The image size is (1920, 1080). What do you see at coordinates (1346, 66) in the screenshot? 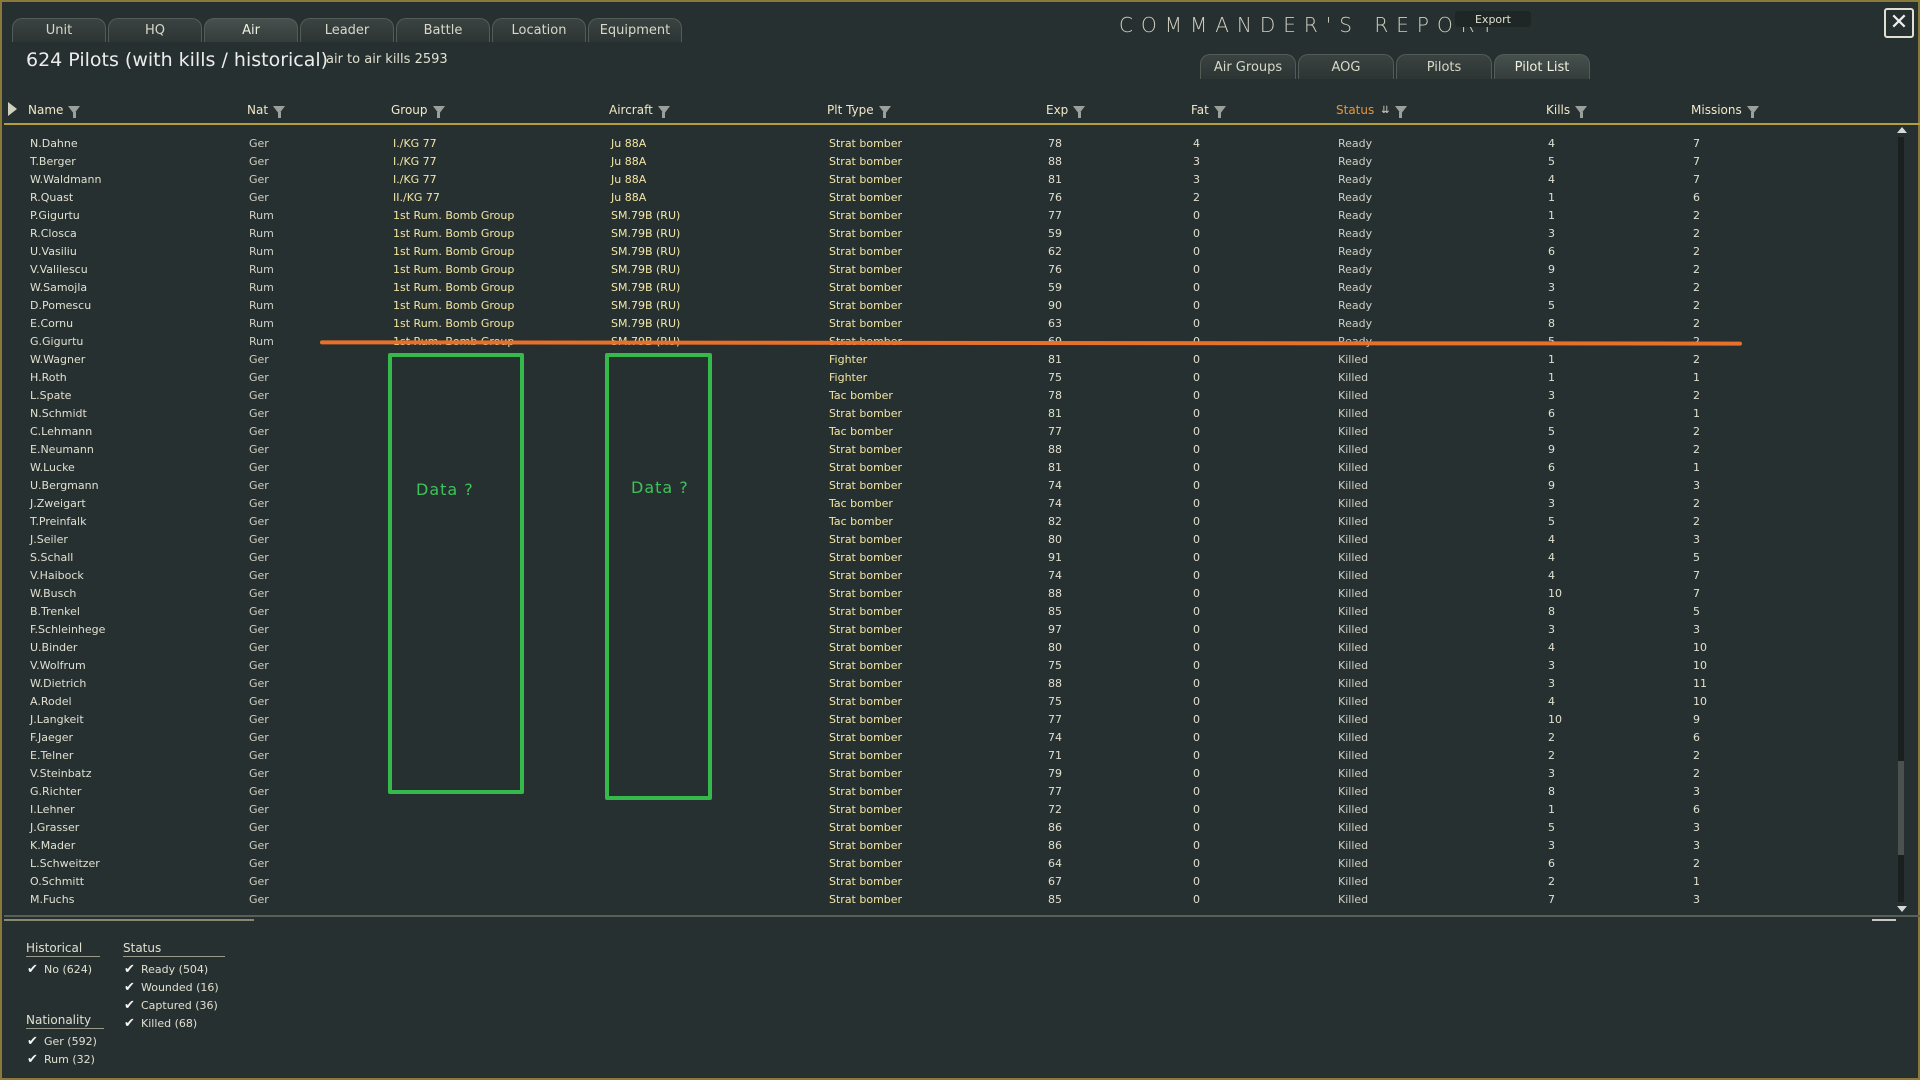
I see `tab-aog: AOG` at bounding box center [1346, 66].